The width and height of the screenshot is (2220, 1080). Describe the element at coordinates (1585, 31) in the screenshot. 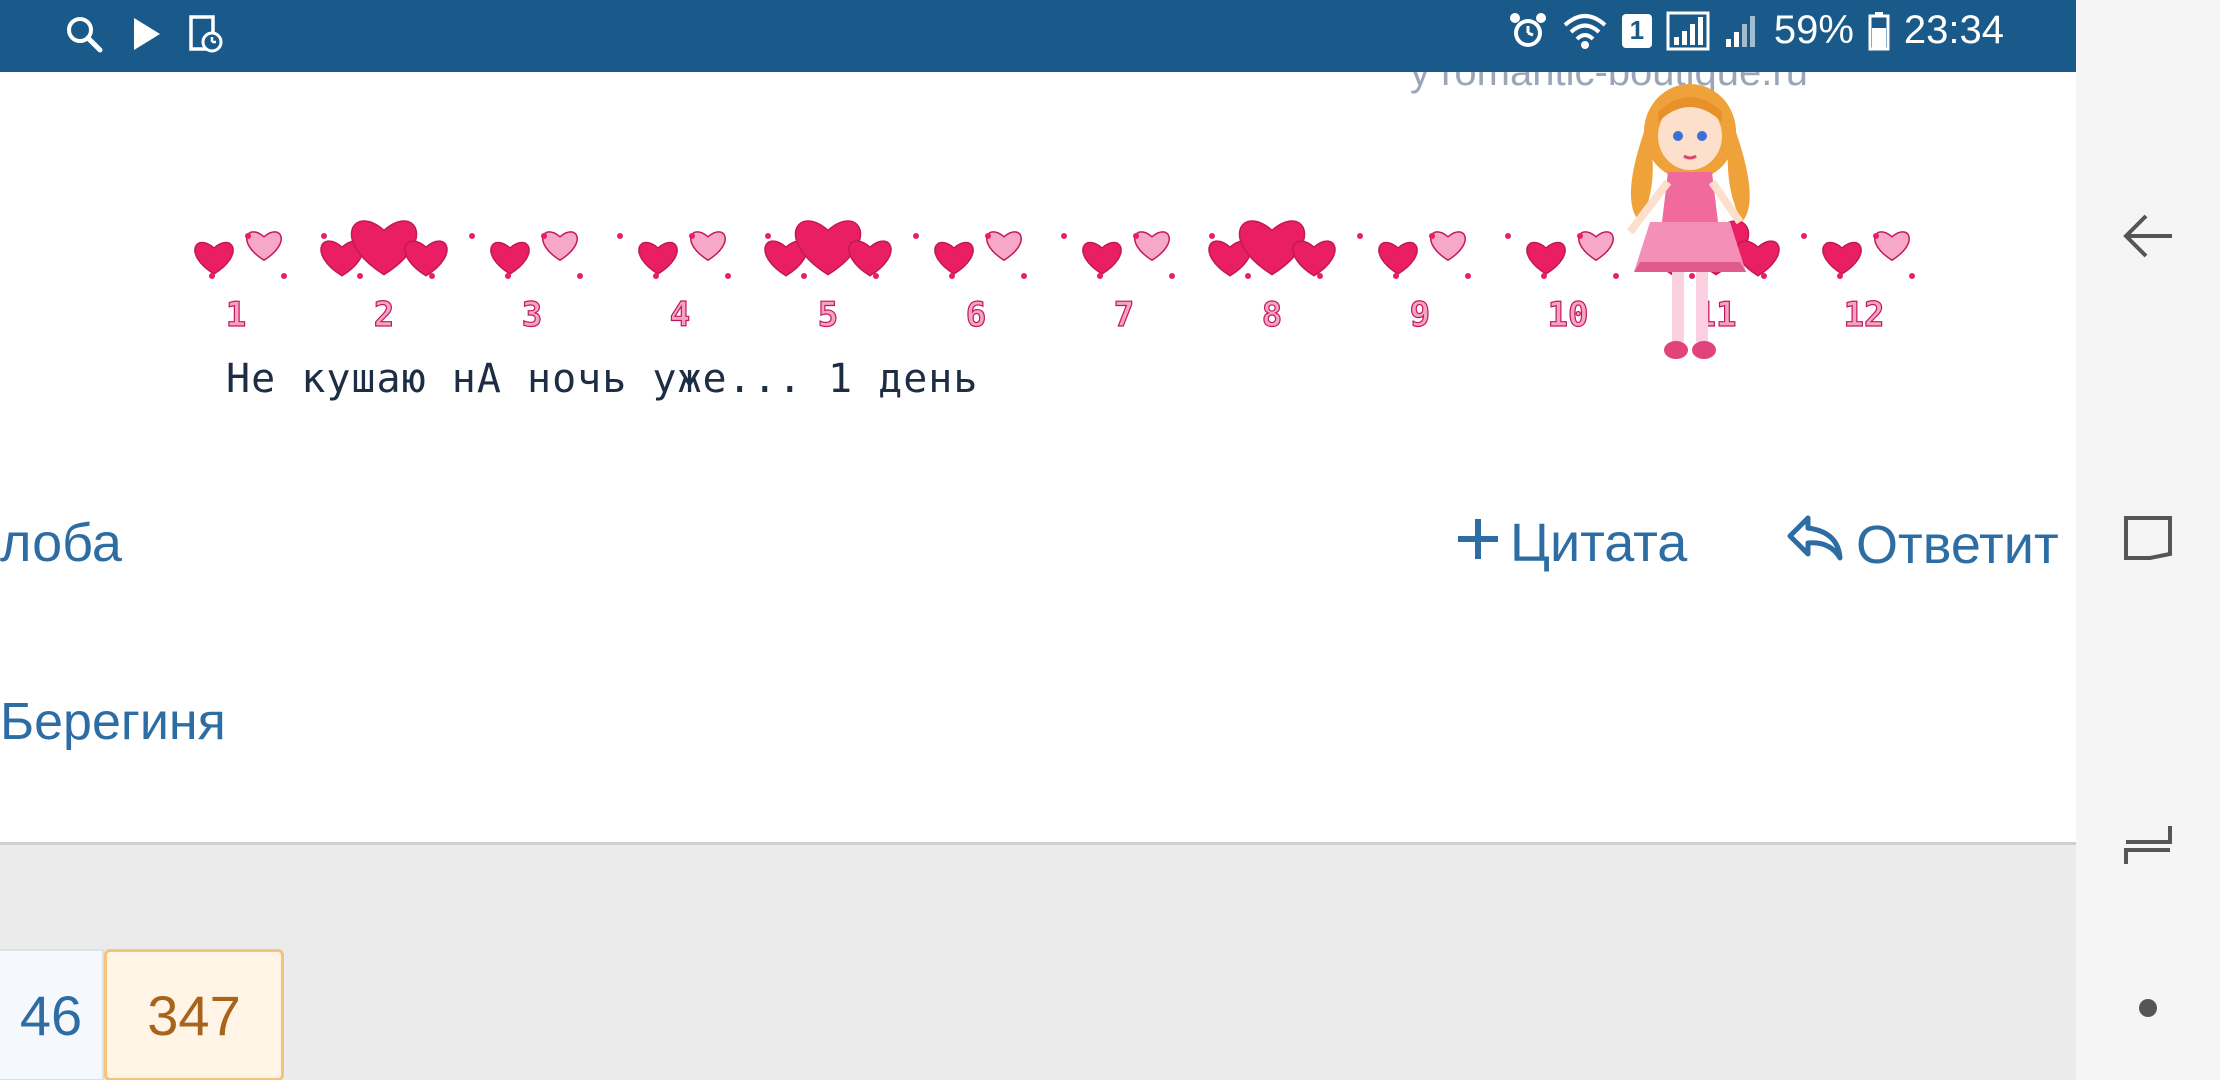

I see `wifi-icon` at that location.